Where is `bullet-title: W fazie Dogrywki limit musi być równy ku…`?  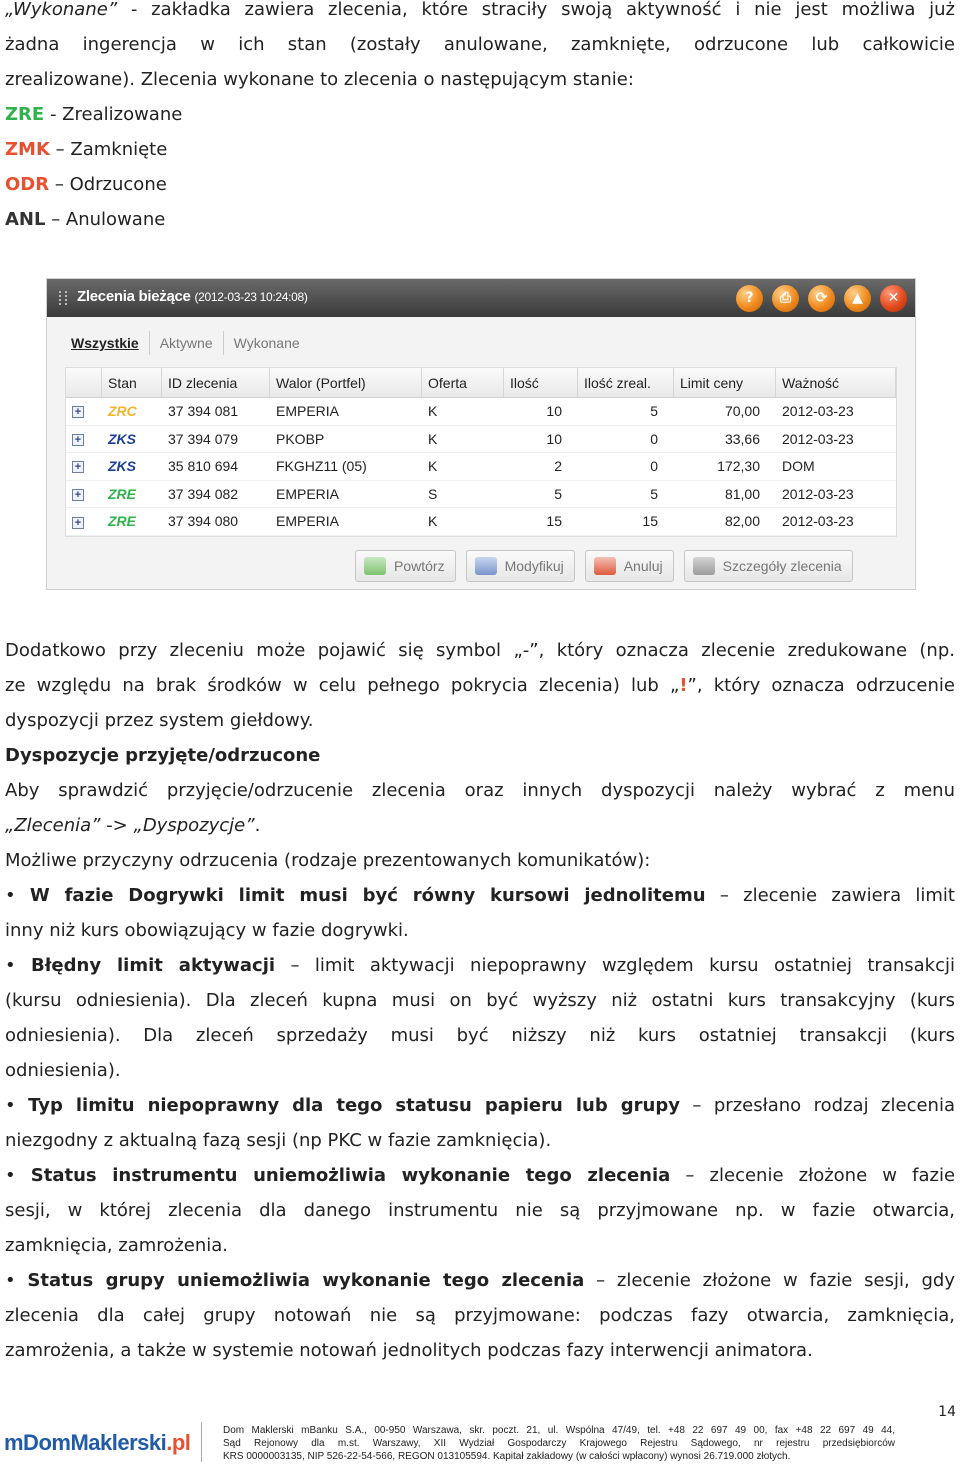 bullet-title: W fazie Dogrywki limit musi być równy ku… is located at coordinates (367, 895).